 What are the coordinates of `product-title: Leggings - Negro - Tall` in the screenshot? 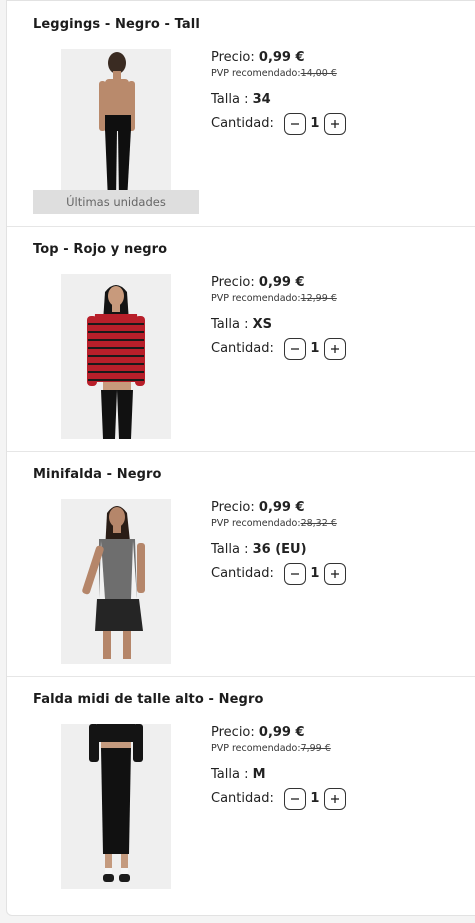 It's located at (116, 24).